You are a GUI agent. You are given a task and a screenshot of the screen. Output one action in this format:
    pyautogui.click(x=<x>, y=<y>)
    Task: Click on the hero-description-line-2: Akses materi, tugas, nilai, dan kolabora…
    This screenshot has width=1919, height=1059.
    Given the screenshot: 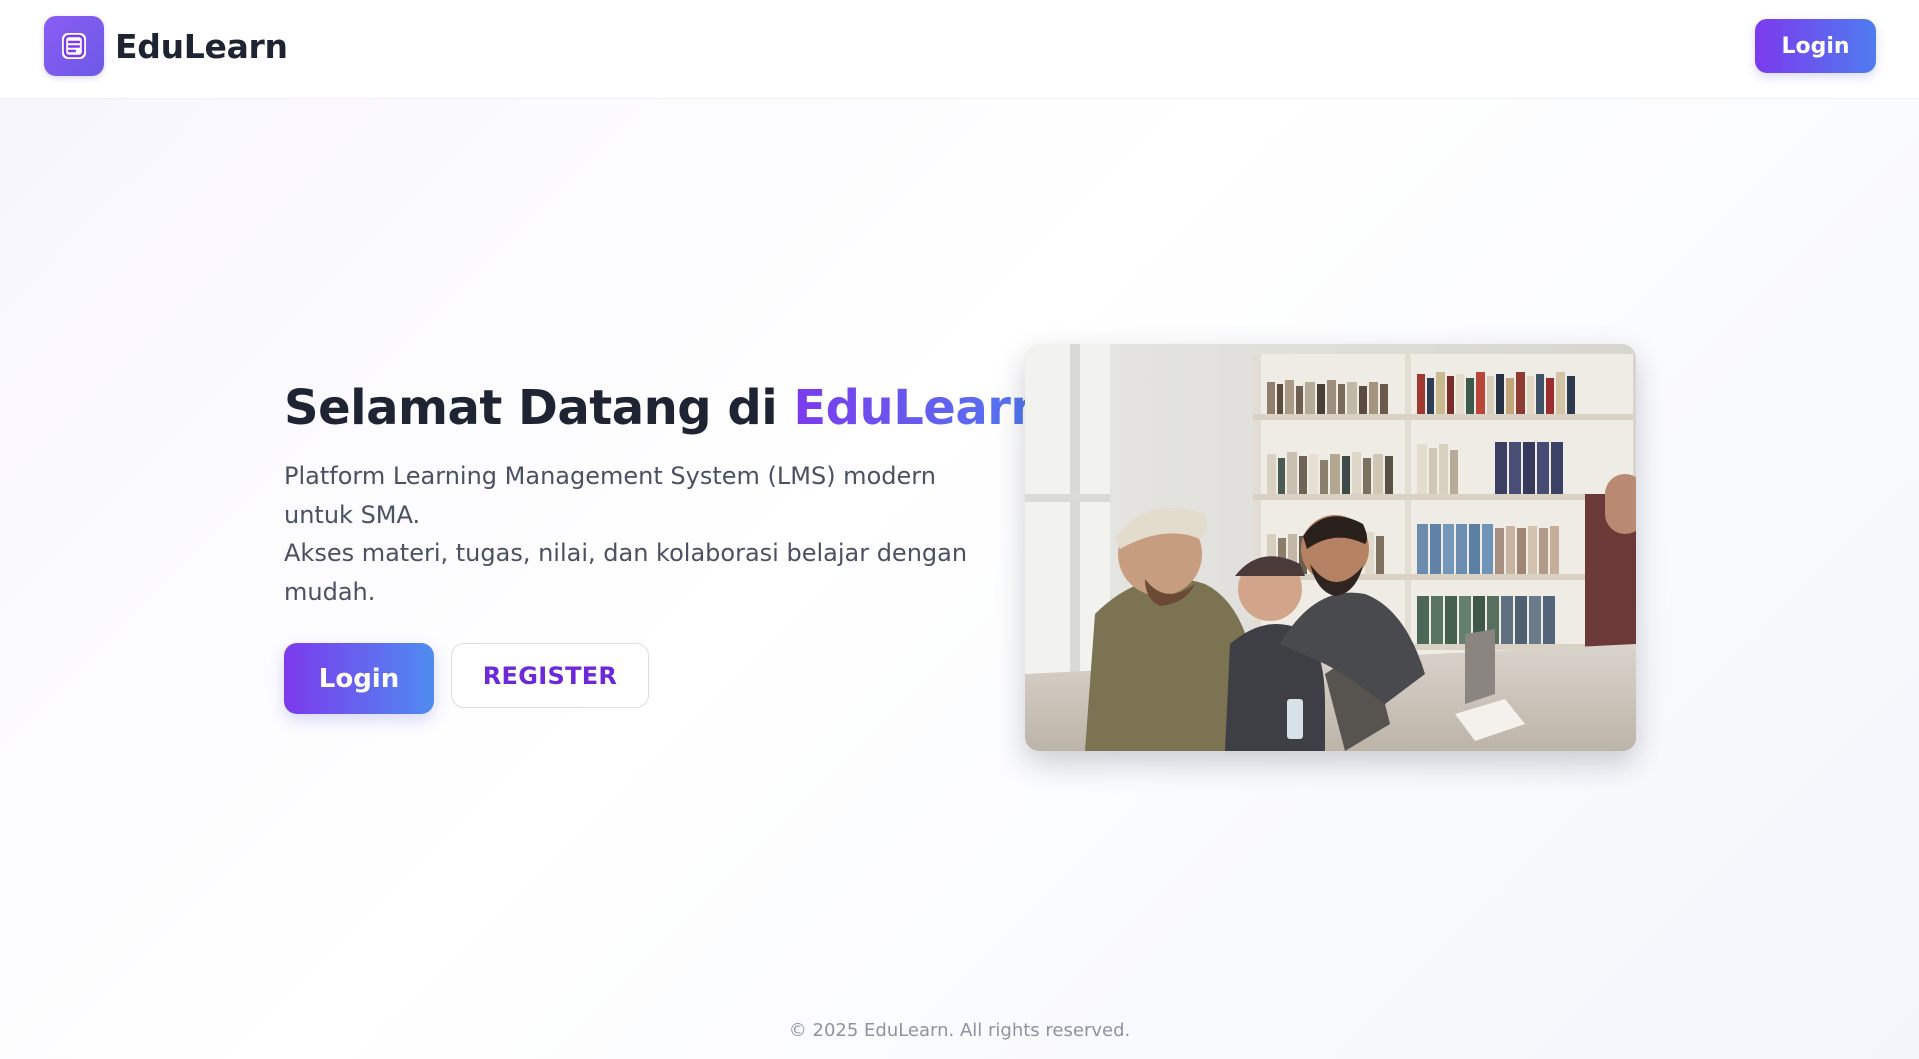 What is the action you would take?
    pyautogui.click(x=626, y=572)
    